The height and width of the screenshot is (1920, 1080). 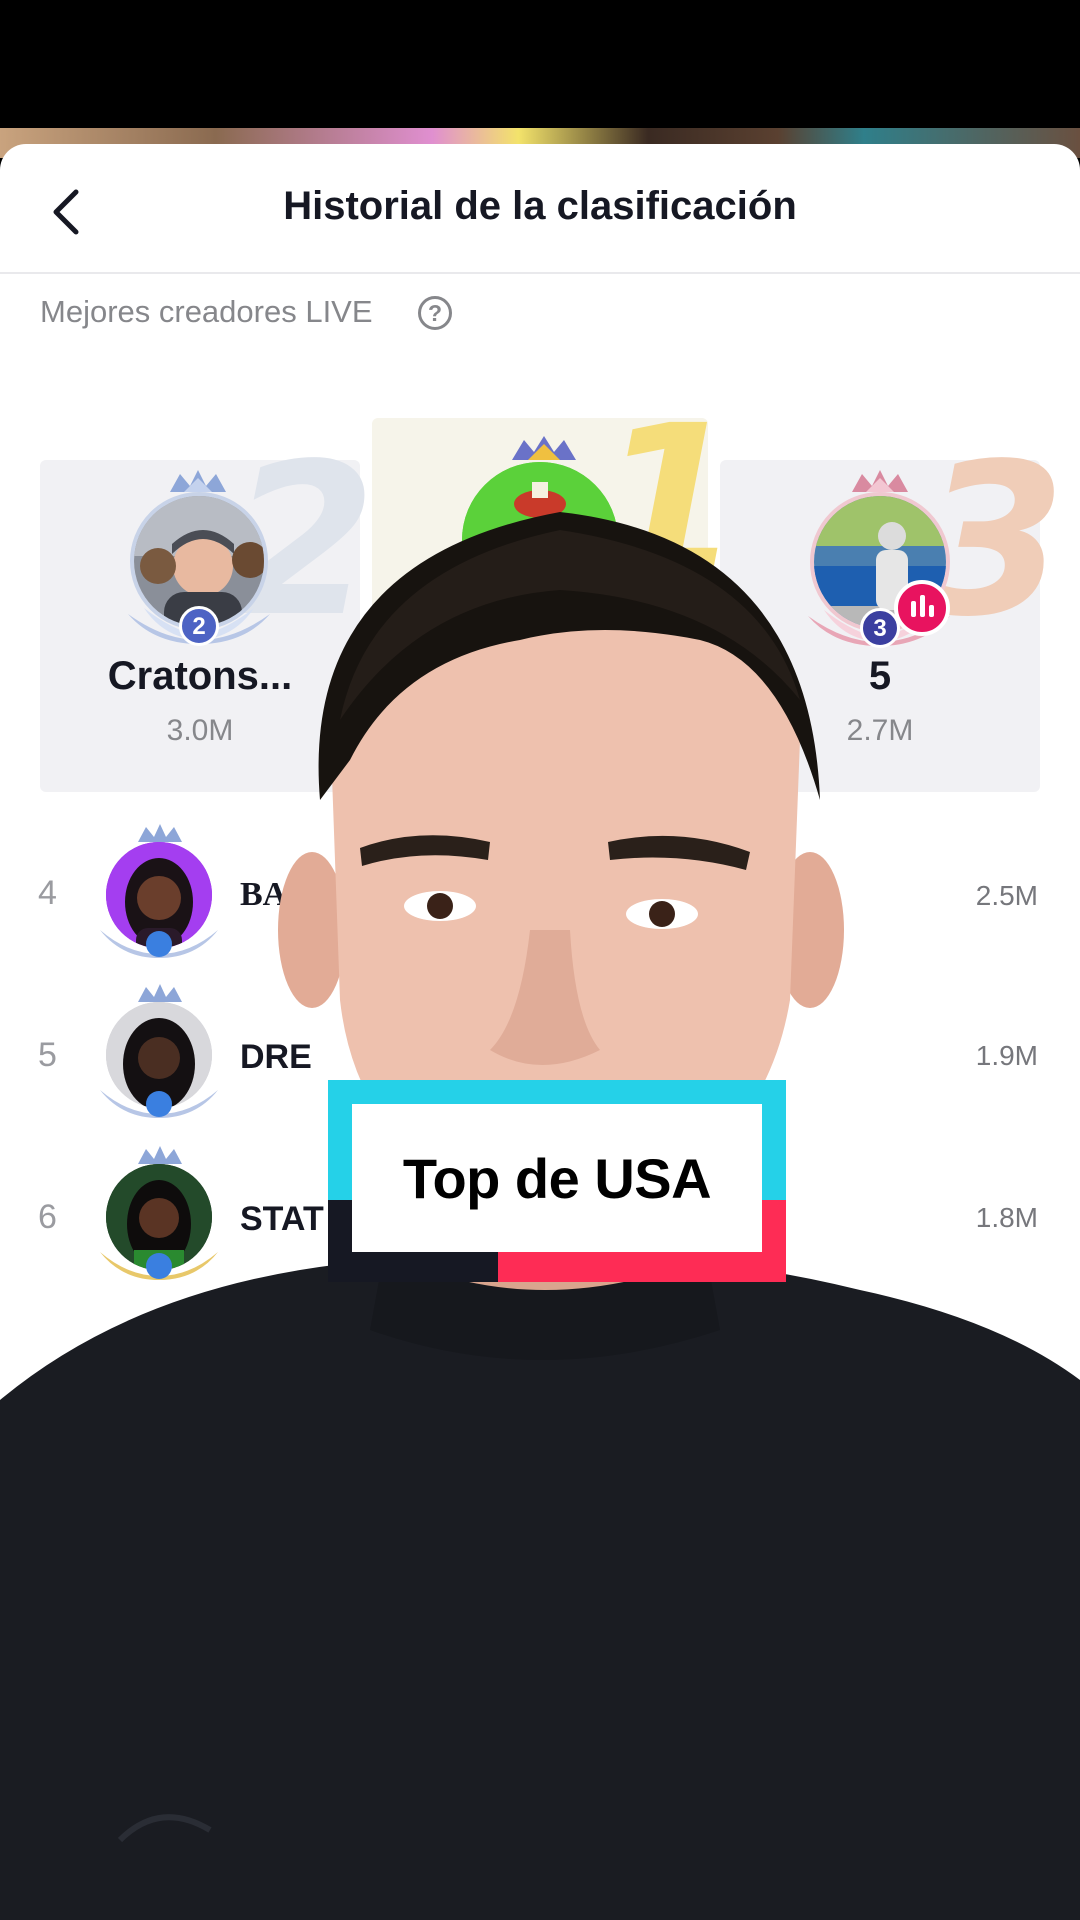 What do you see at coordinates (206, 311) in the screenshot?
I see `section-label: Mejores creadores LIVE` at bounding box center [206, 311].